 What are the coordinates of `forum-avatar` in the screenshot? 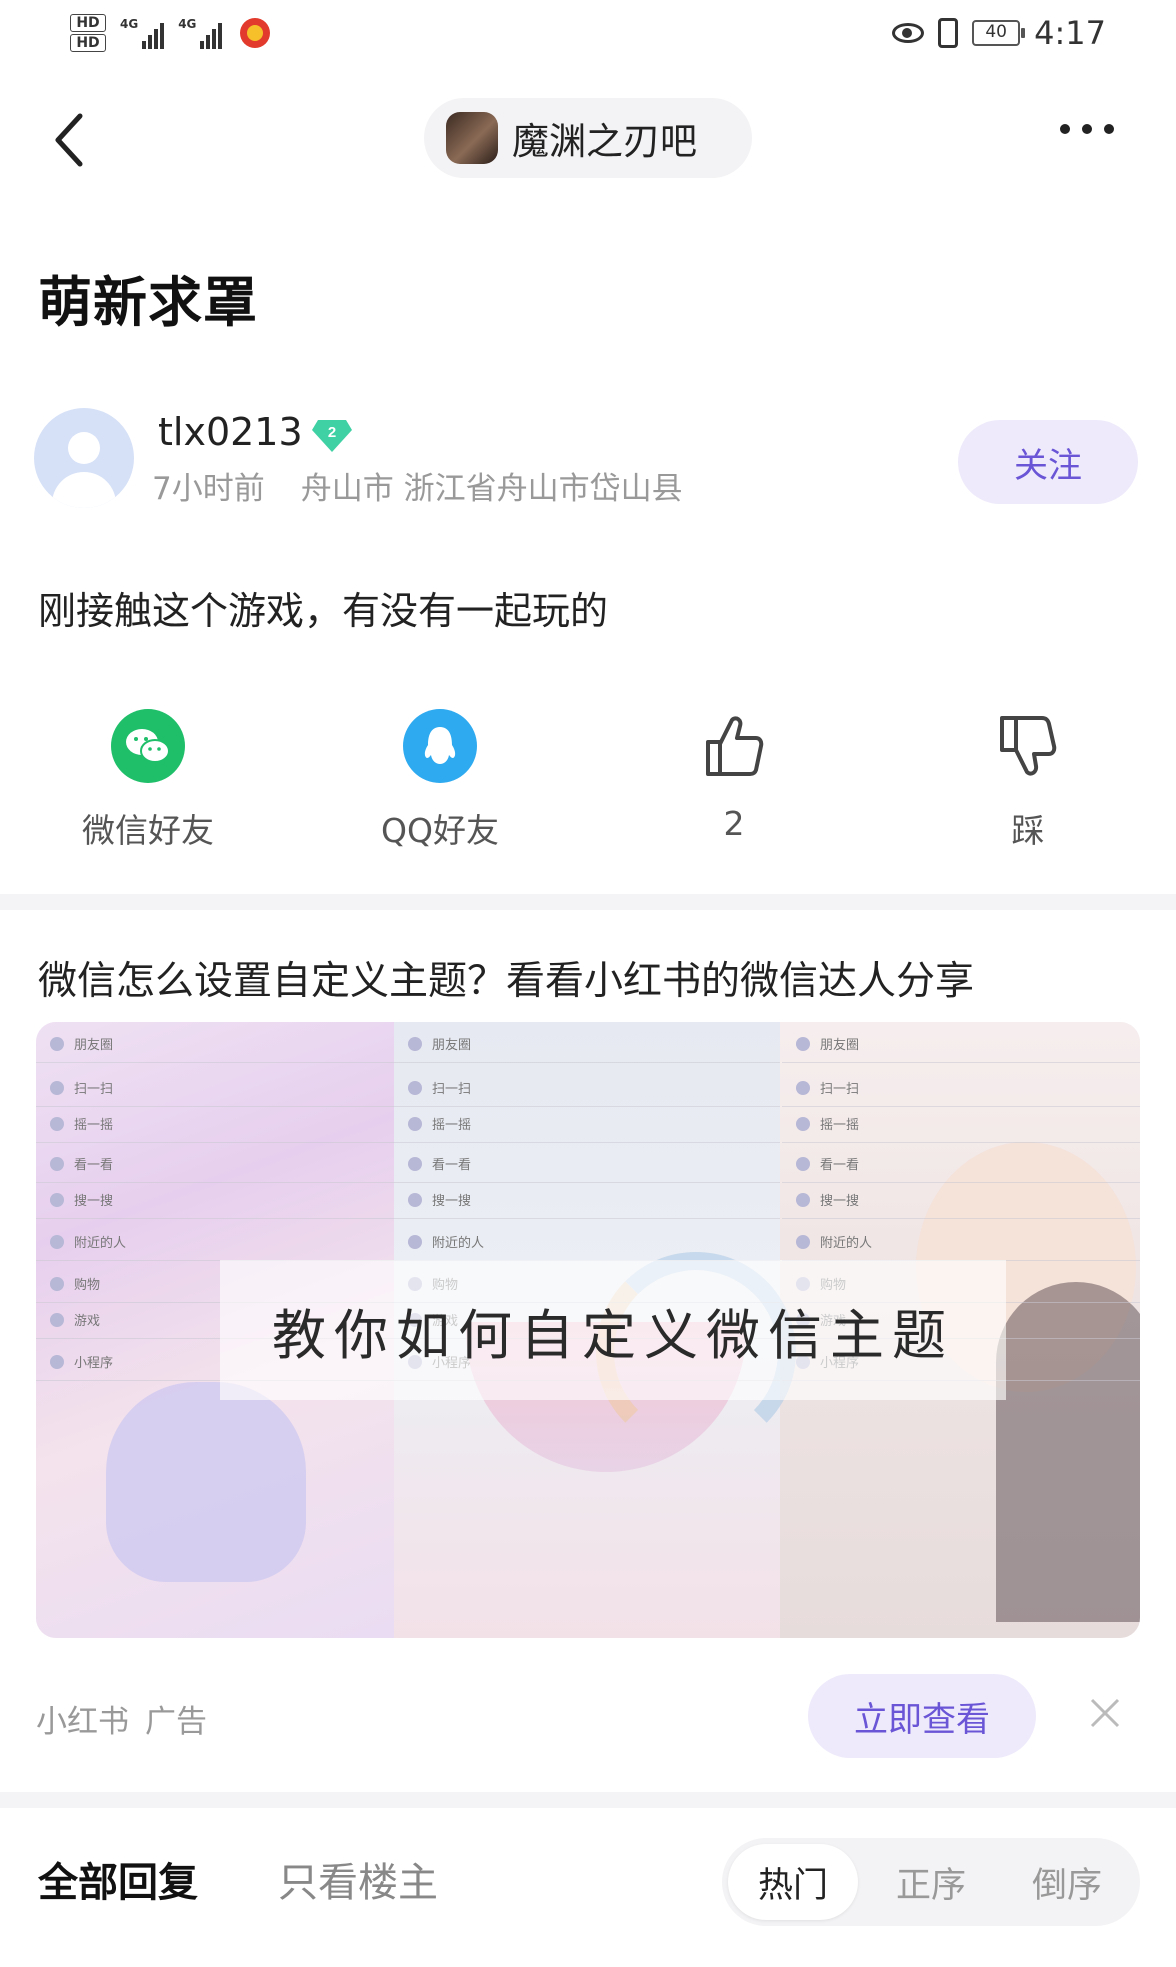 It's located at (472, 138).